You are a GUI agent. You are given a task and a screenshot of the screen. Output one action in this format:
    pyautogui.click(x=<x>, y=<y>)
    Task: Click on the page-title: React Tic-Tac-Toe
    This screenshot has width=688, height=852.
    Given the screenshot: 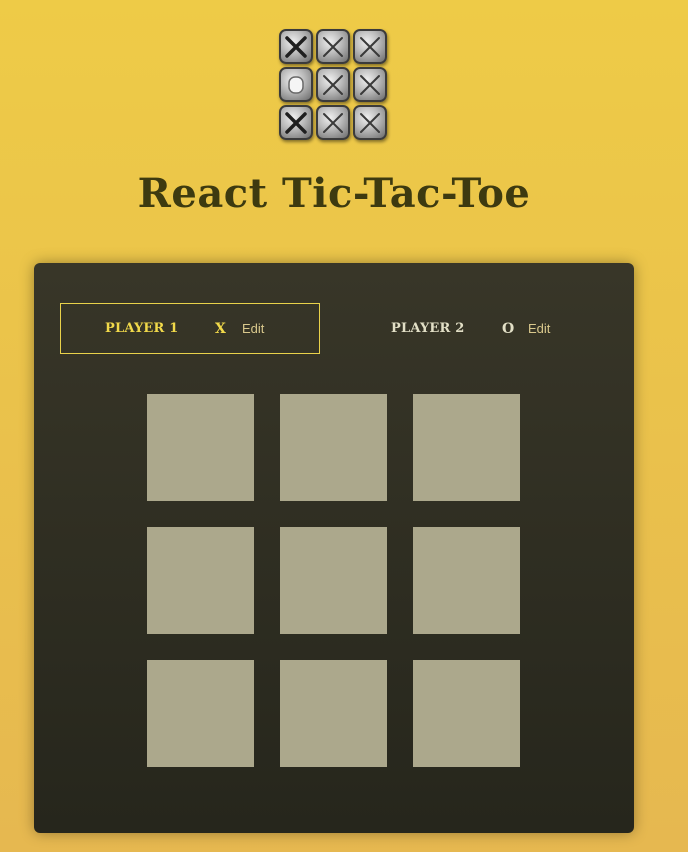 What is the action you would take?
    pyautogui.click(x=334, y=193)
    